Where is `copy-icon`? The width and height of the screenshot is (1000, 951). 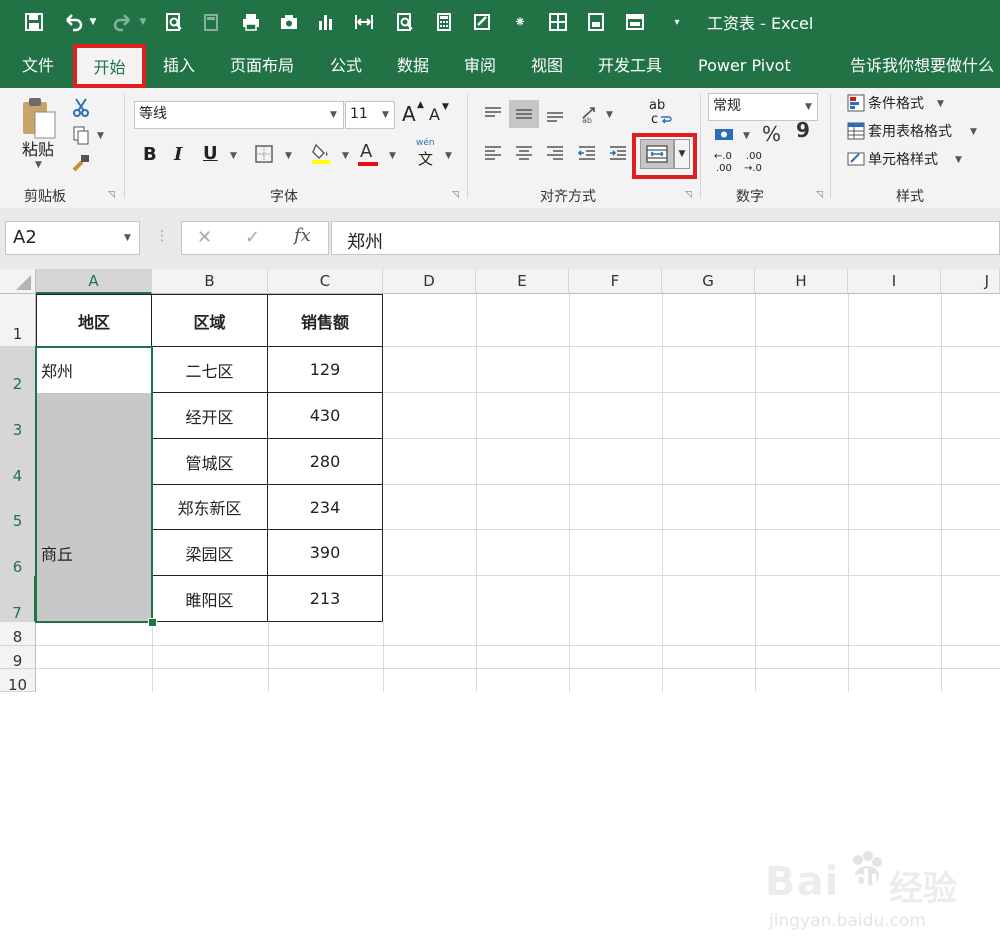
copy-icon is located at coordinates (81, 135).